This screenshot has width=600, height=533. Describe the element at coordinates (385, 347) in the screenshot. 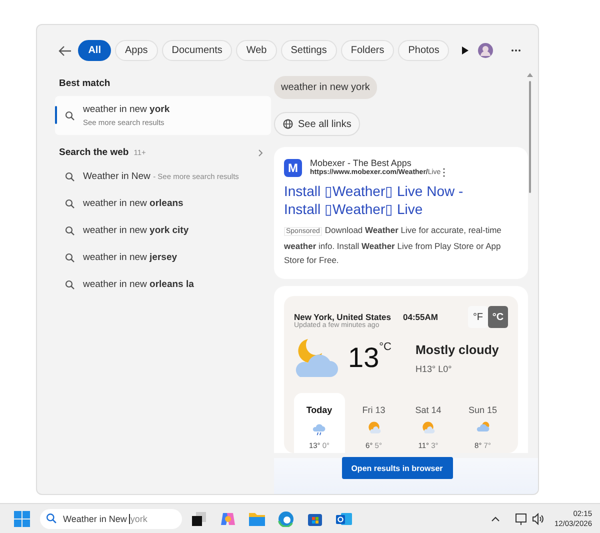

I see `temperature-unit: °C` at that location.